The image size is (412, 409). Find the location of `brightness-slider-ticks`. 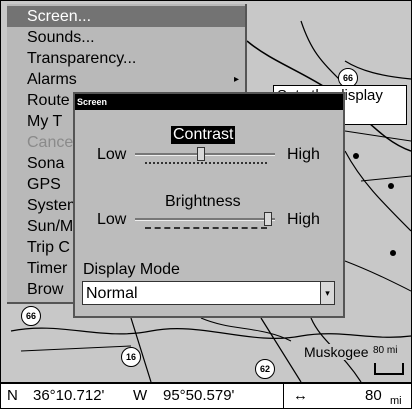

brightness-slider-ticks is located at coordinates (206, 230).